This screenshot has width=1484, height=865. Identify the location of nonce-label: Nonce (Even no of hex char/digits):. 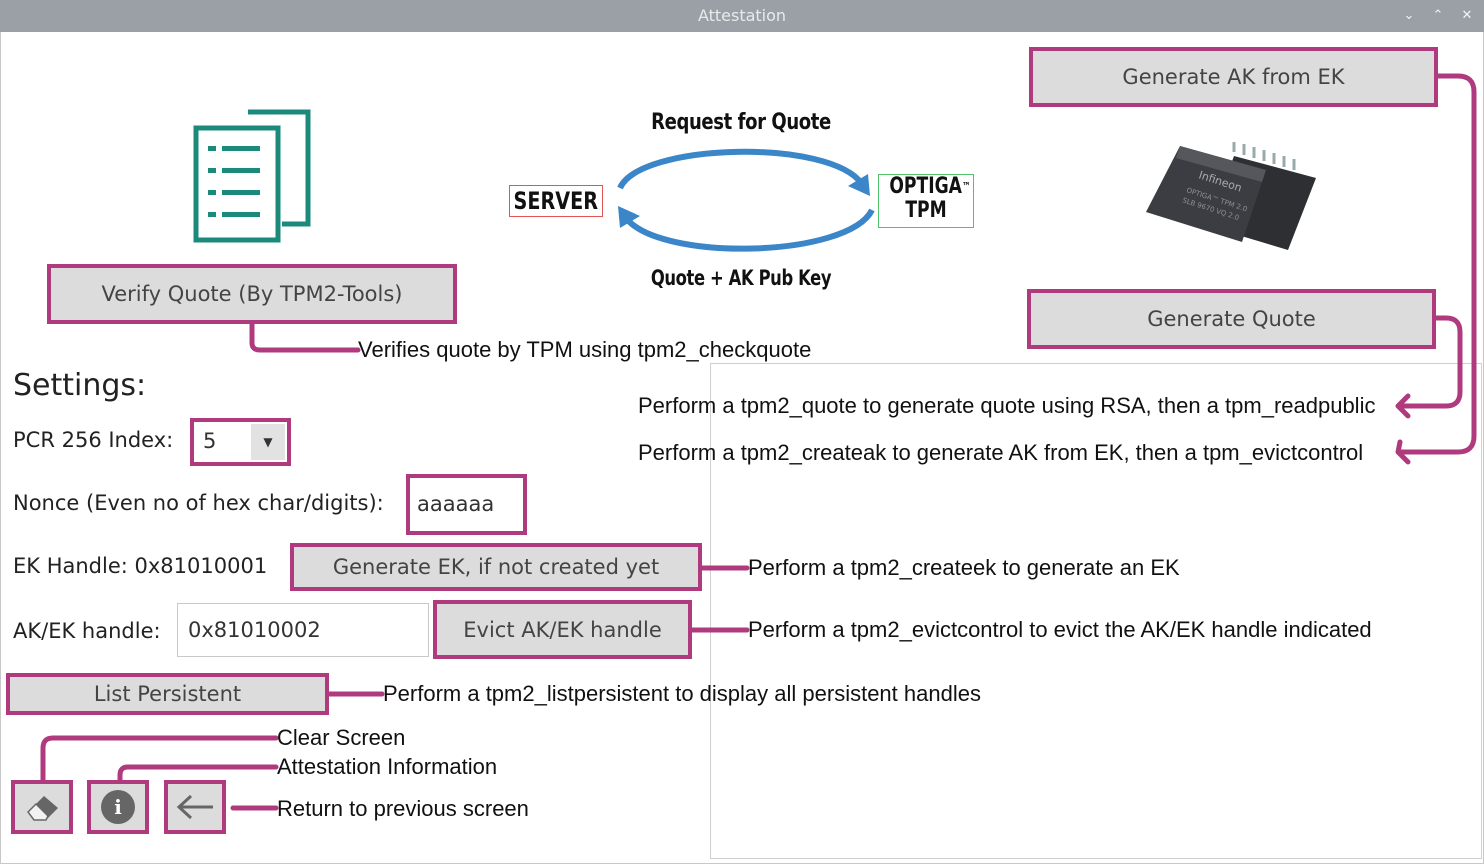
(198, 503).